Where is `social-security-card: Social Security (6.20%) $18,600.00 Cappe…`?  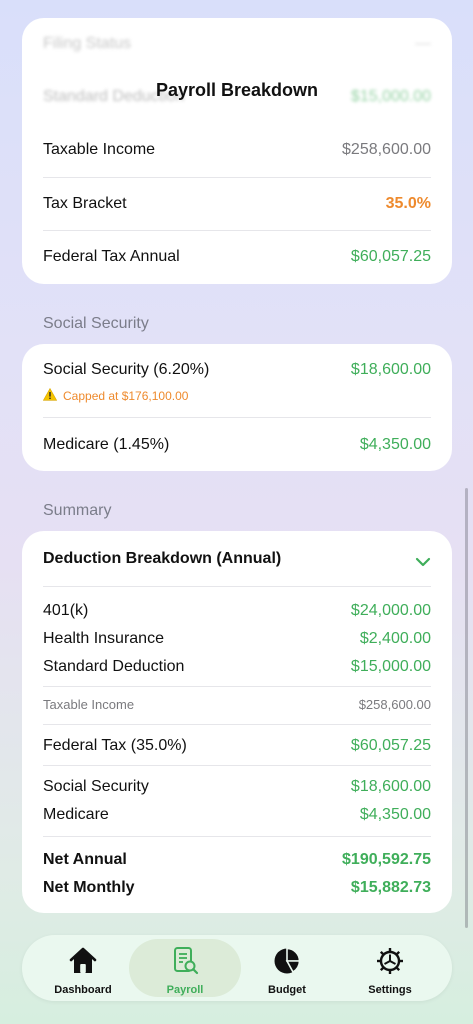 social-security-card: Social Security (6.20%) $18,600.00 Cappe… is located at coordinates (237, 407).